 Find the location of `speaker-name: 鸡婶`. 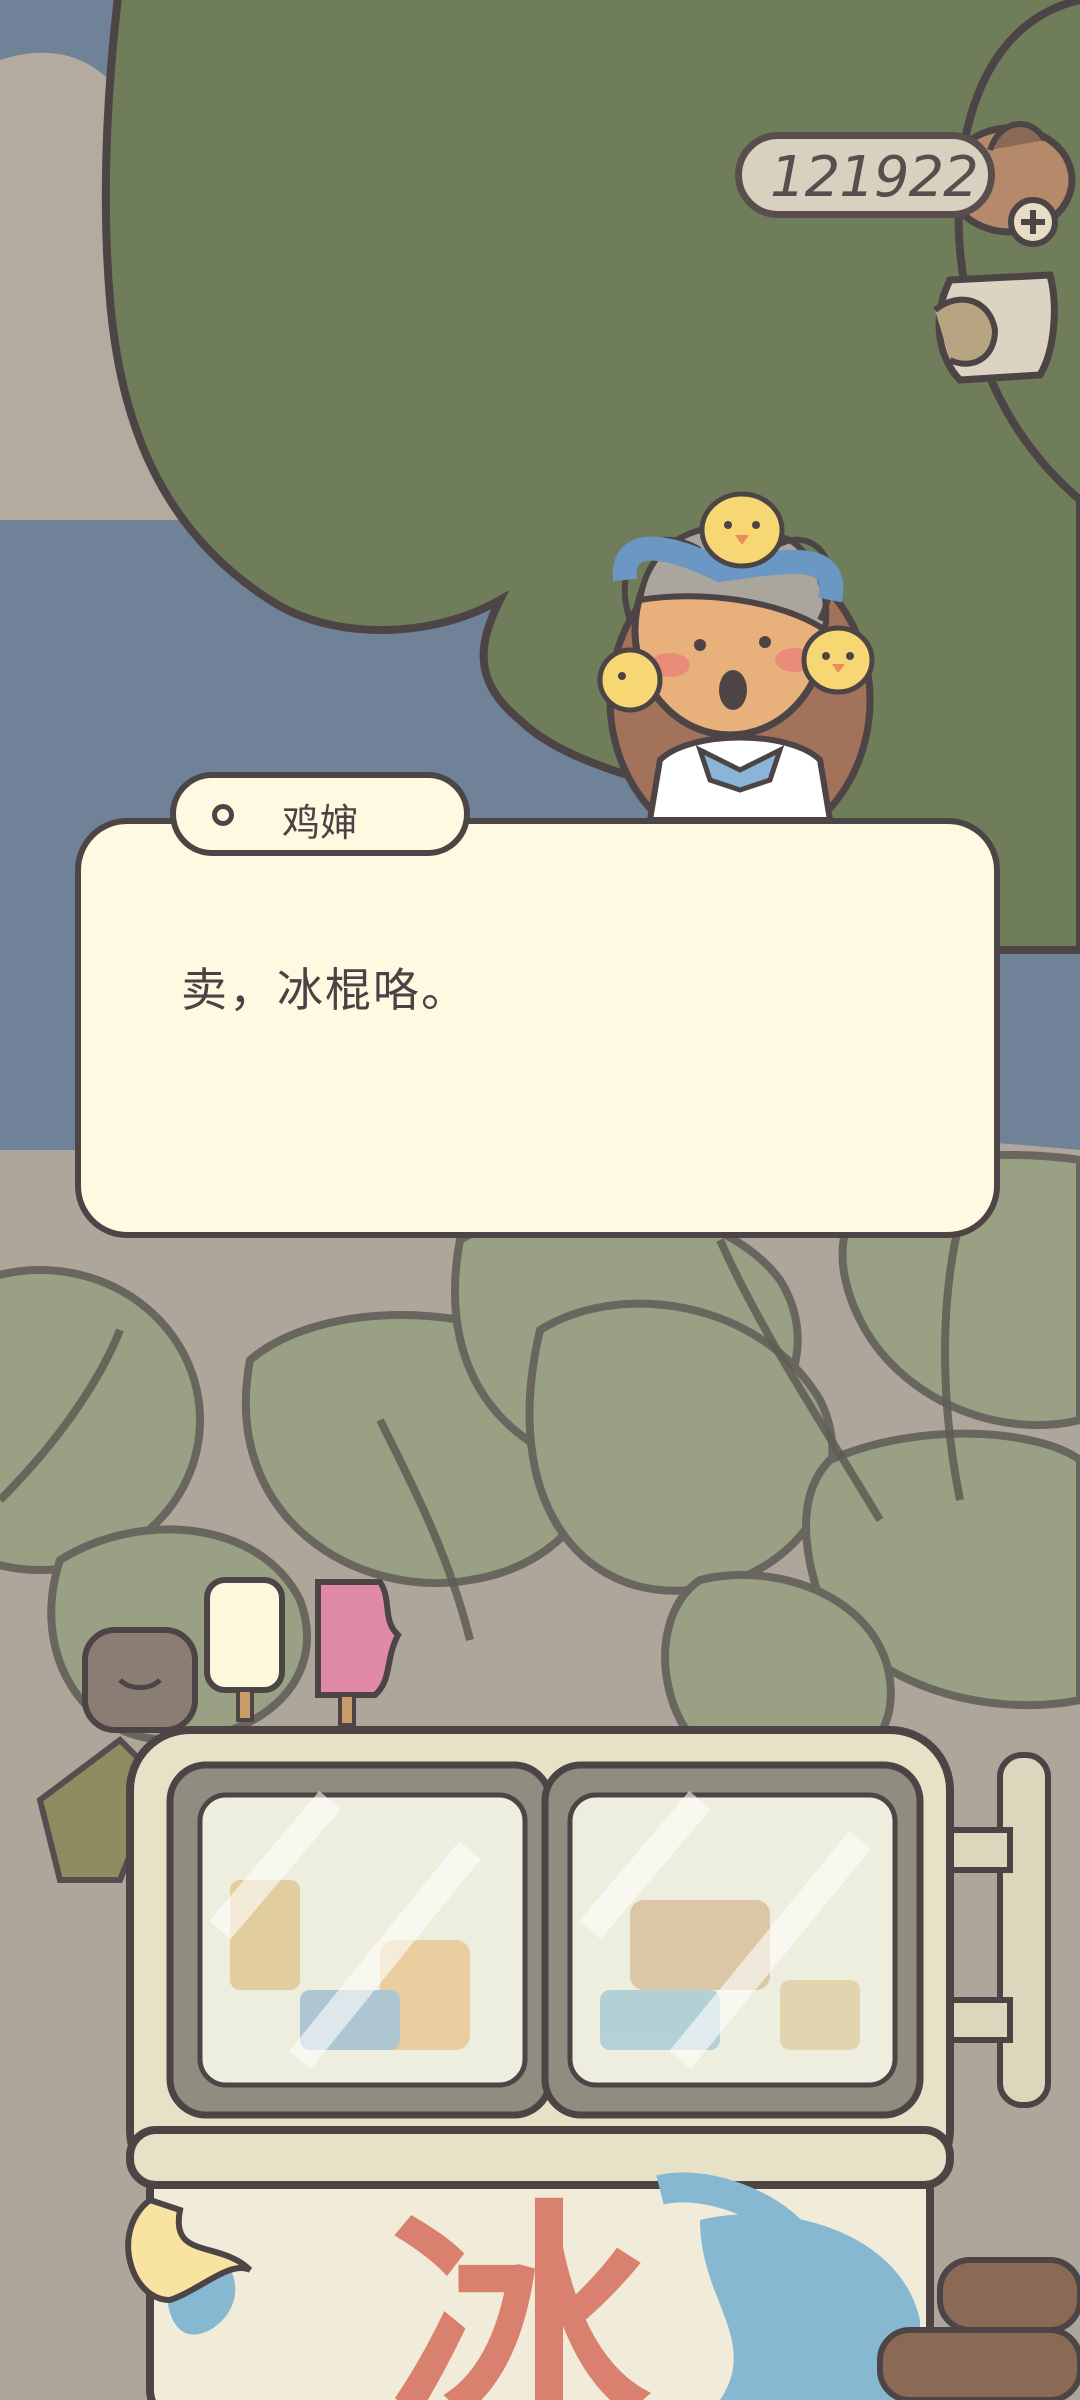

speaker-name: 鸡婶 is located at coordinates (320, 823).